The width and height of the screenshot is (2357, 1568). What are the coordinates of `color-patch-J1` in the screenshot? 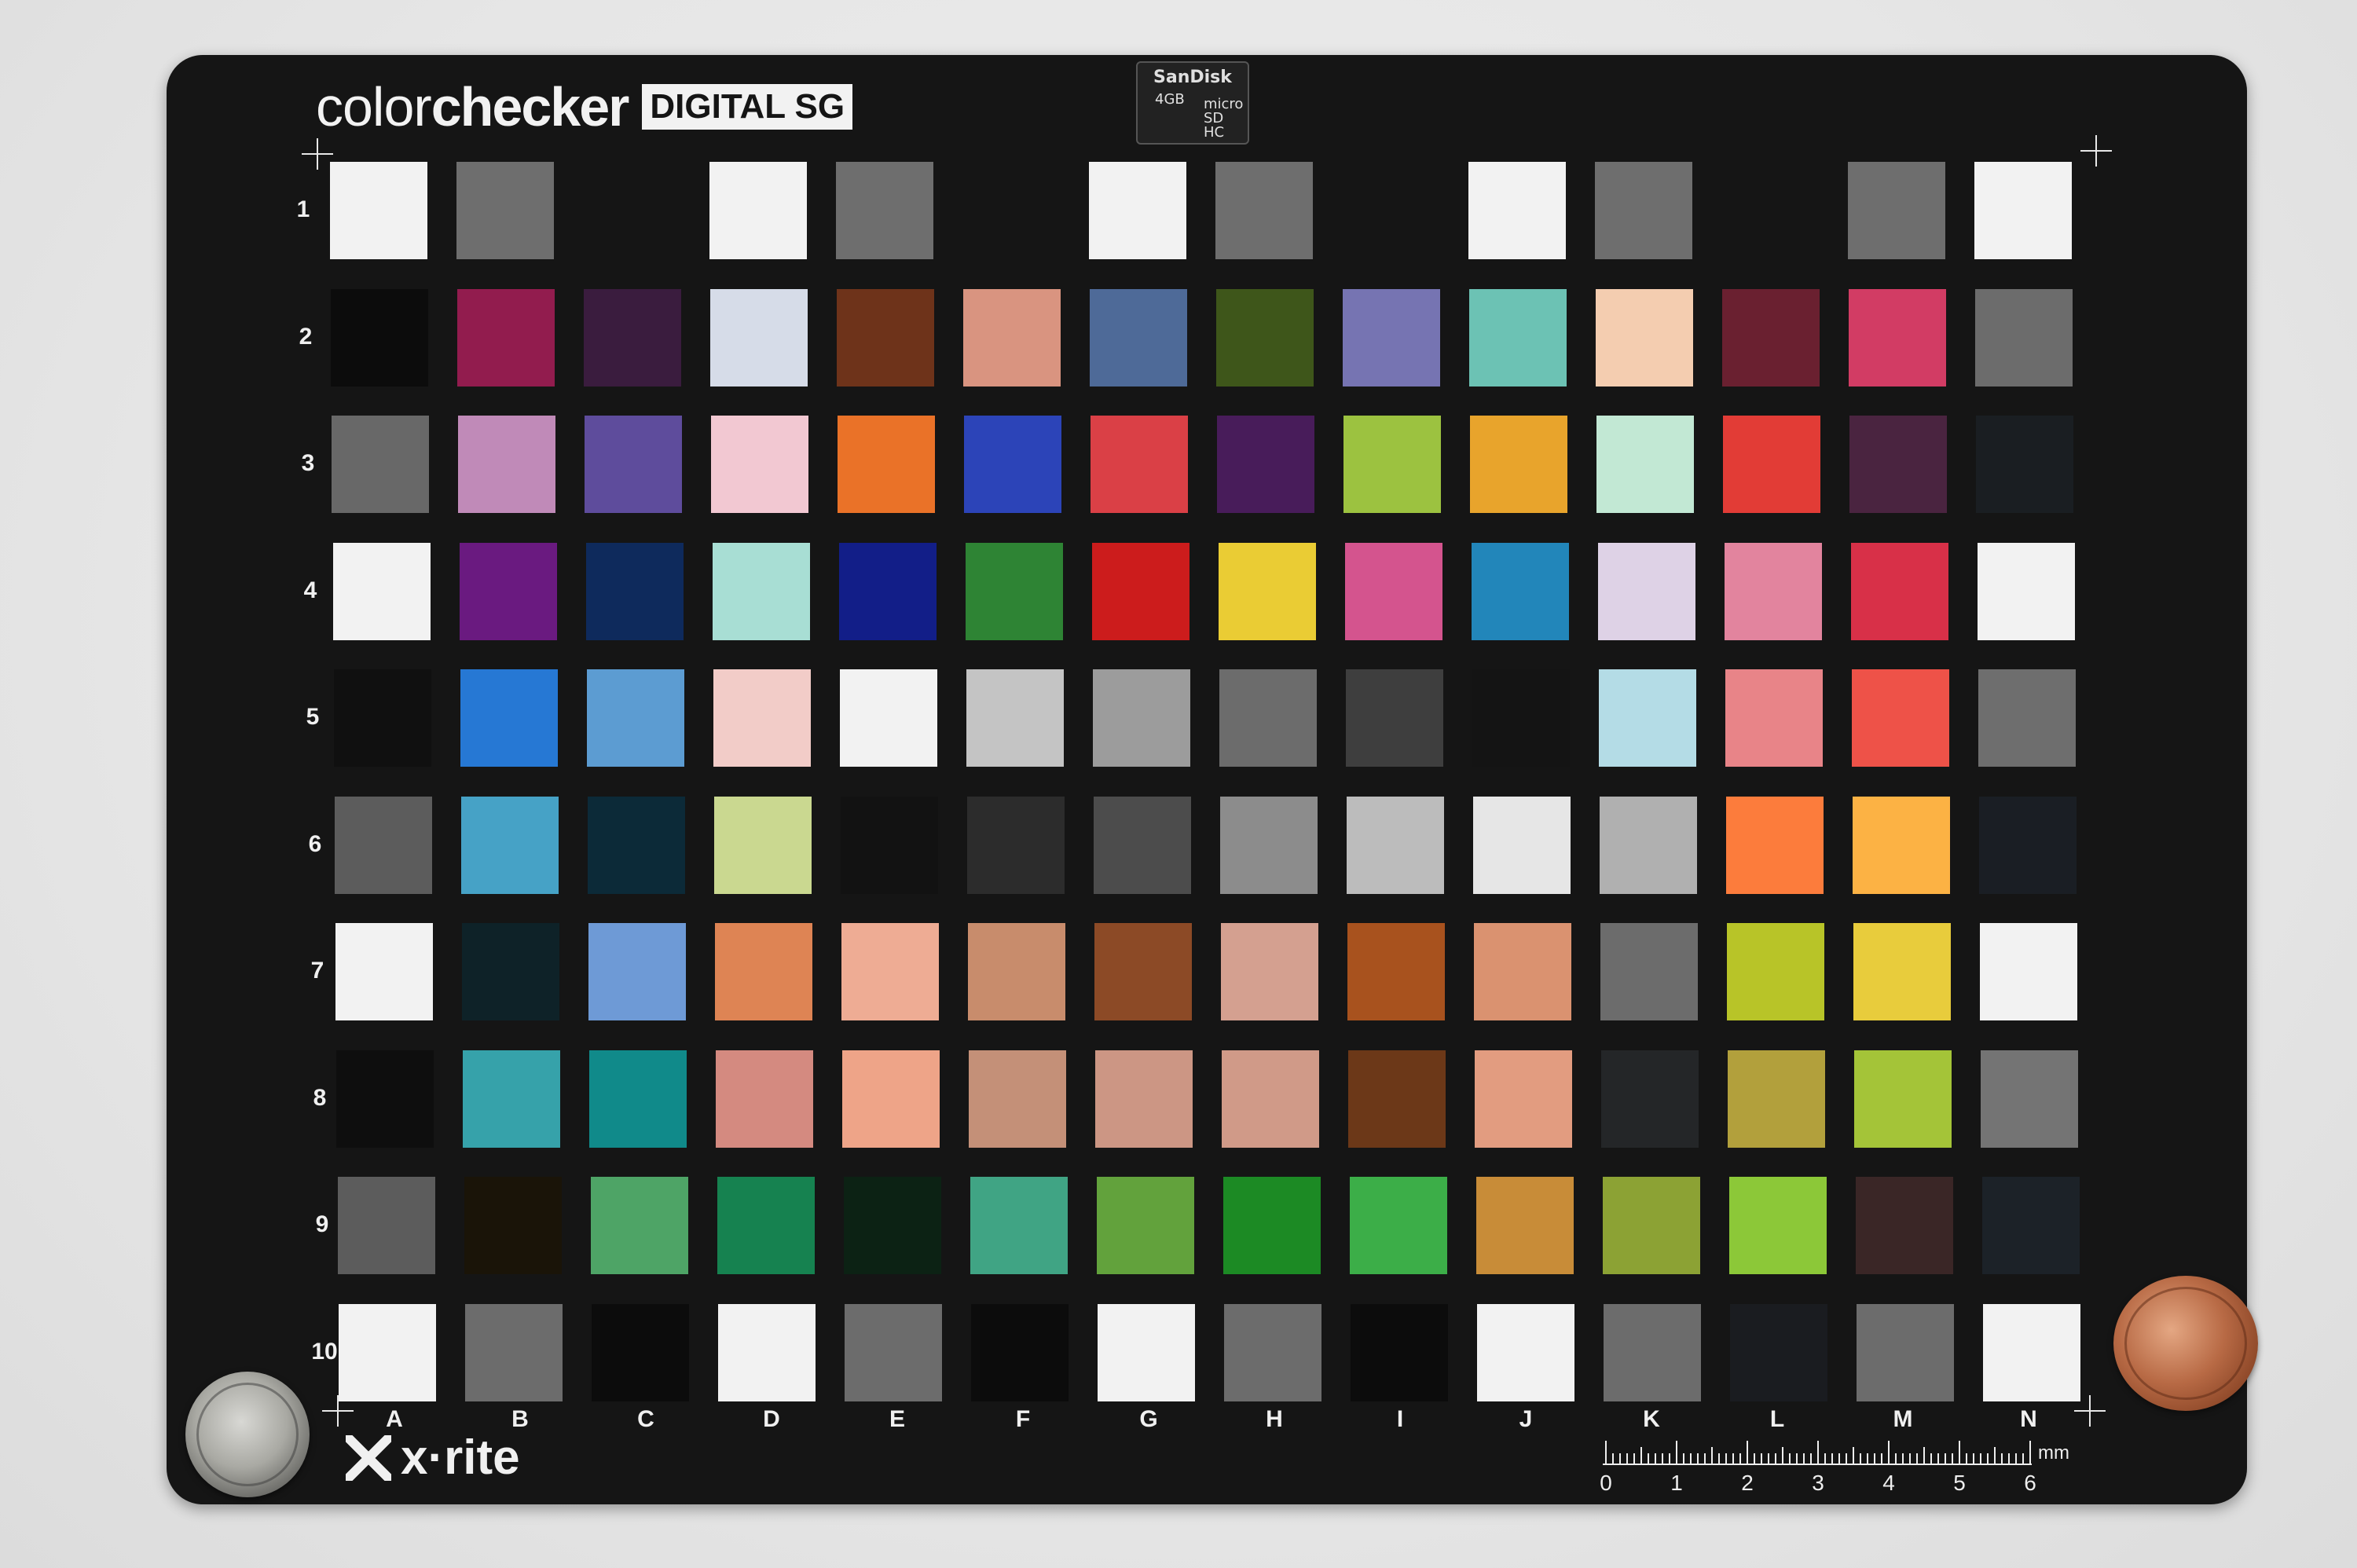 It's located at (1517, 210).